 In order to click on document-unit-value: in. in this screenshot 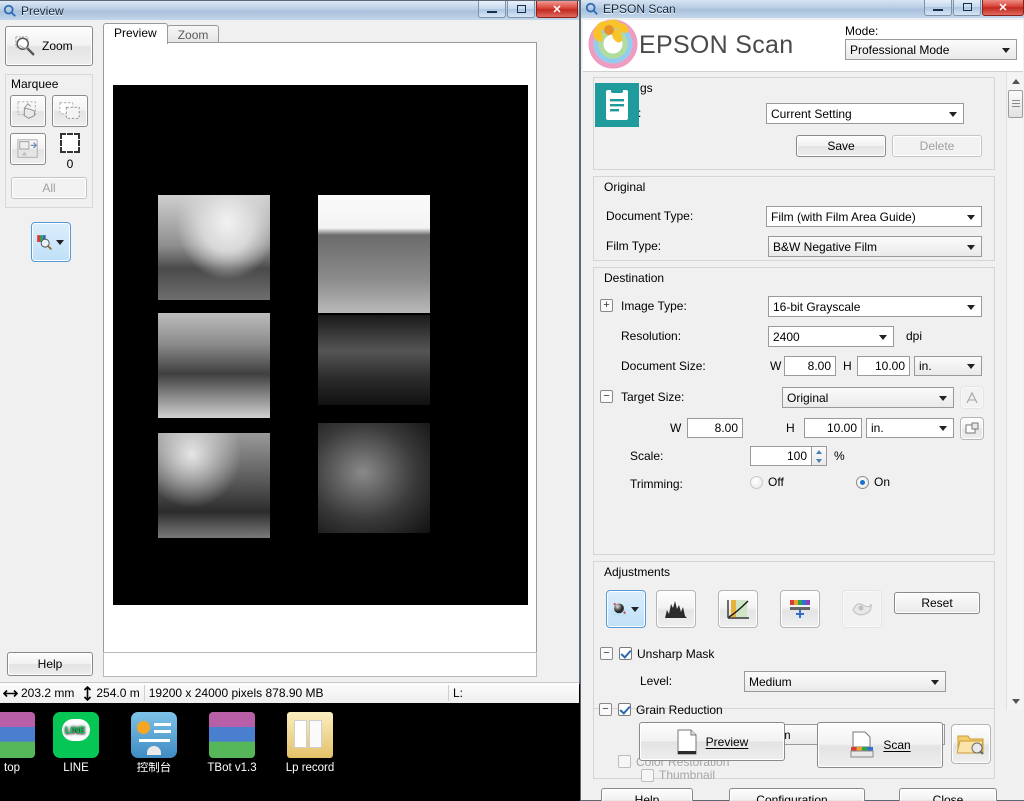, I will do `click(925, 366)`.